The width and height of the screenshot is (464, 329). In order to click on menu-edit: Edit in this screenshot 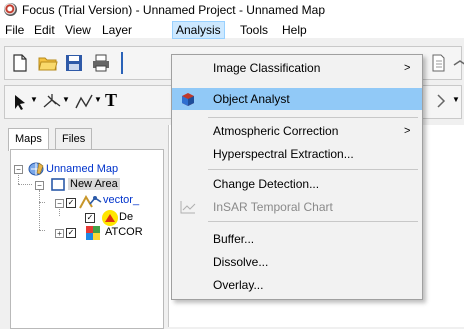, I will do `click(44, 30)`.